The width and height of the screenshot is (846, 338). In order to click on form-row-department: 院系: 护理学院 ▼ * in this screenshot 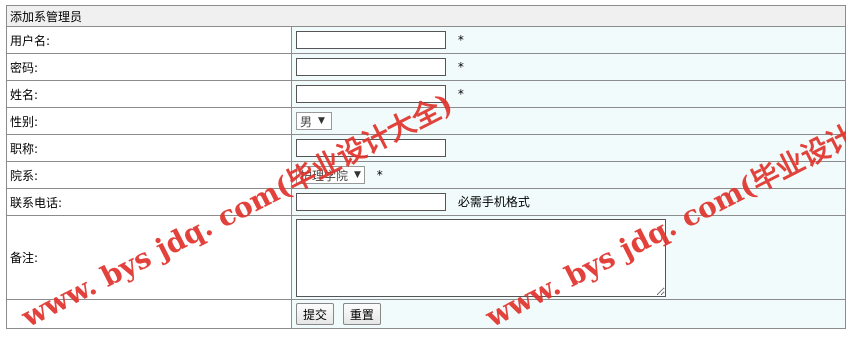, I will do `click(426, 175)`.